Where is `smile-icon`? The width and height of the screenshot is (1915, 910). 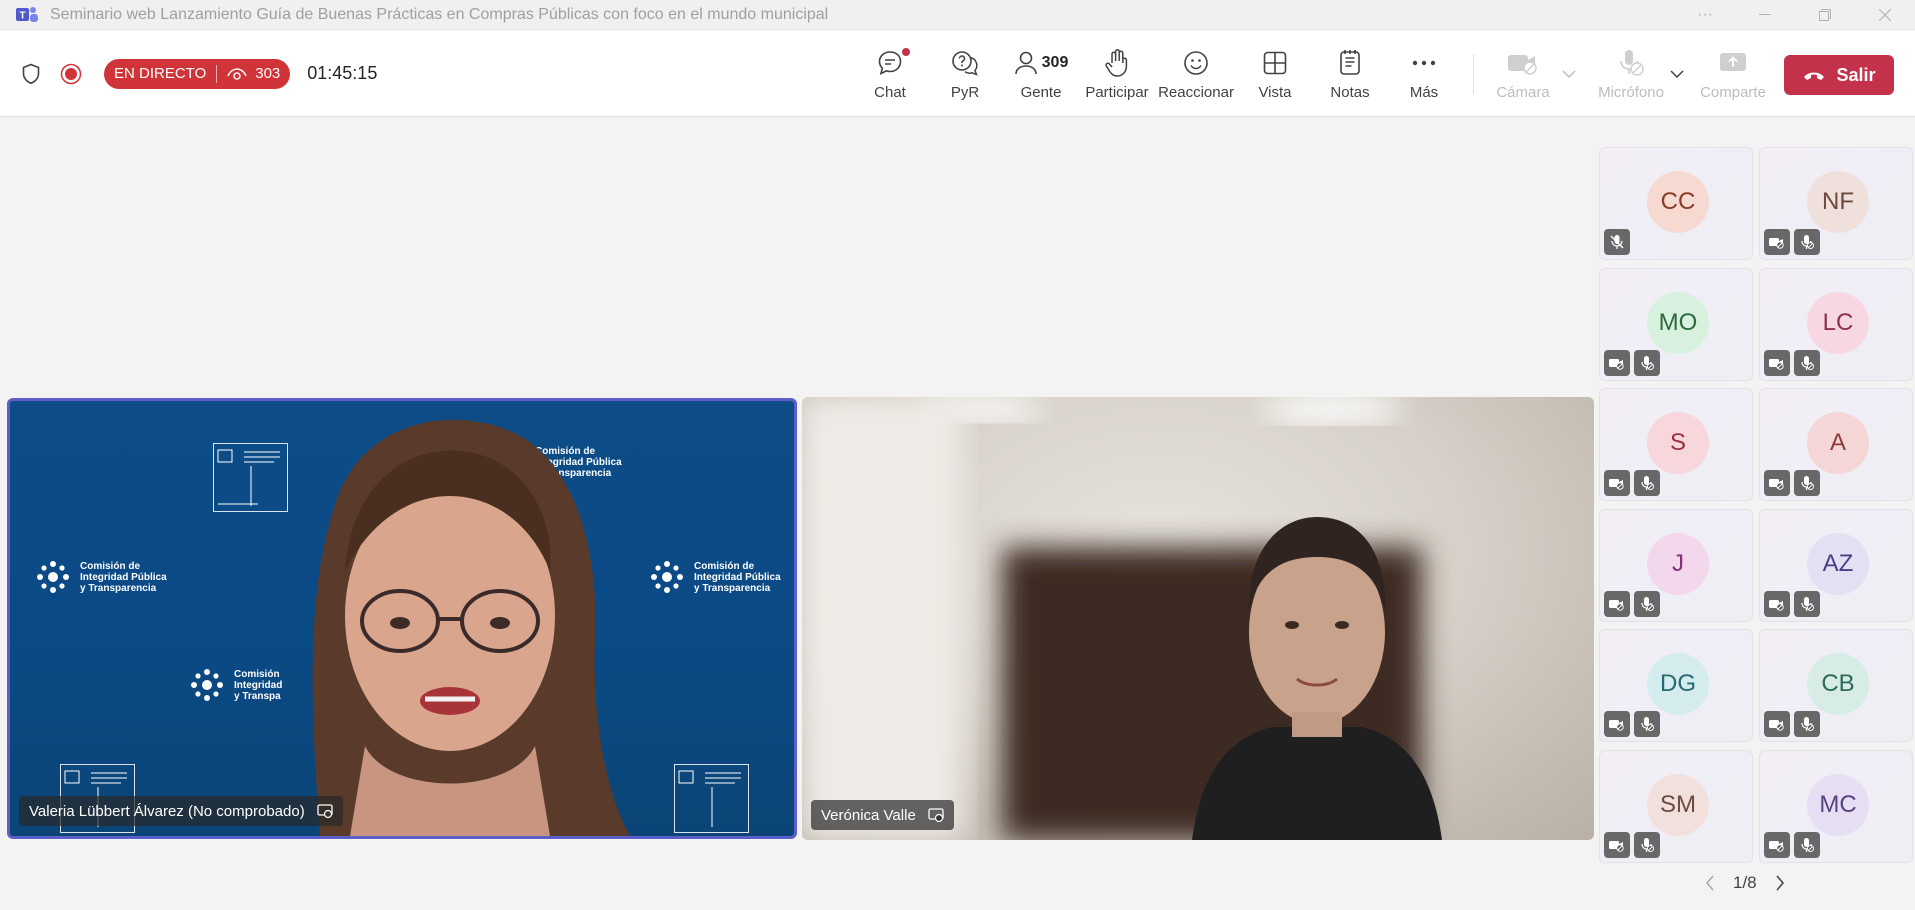 smile-icon is located at coordinates (1196, 63).